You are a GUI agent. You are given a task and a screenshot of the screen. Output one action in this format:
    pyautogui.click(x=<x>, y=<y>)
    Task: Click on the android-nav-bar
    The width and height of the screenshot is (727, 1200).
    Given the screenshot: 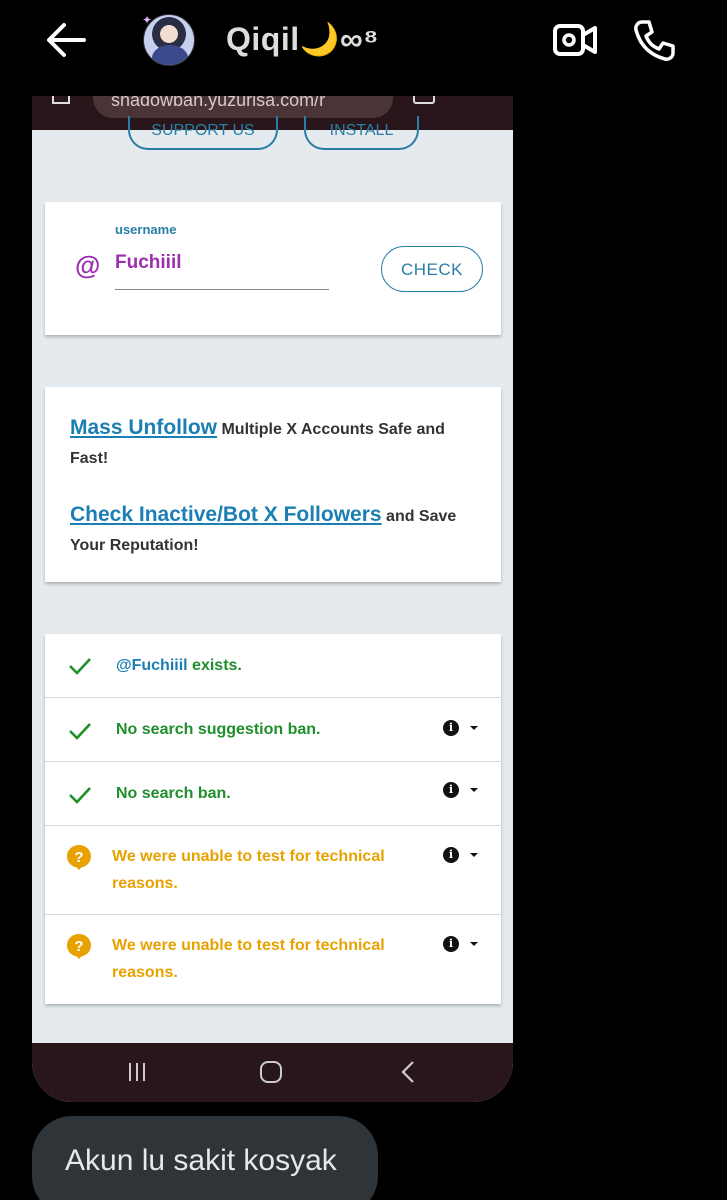 What is the action you would take?
    pyautogui.click(x=272, y=1072)
    